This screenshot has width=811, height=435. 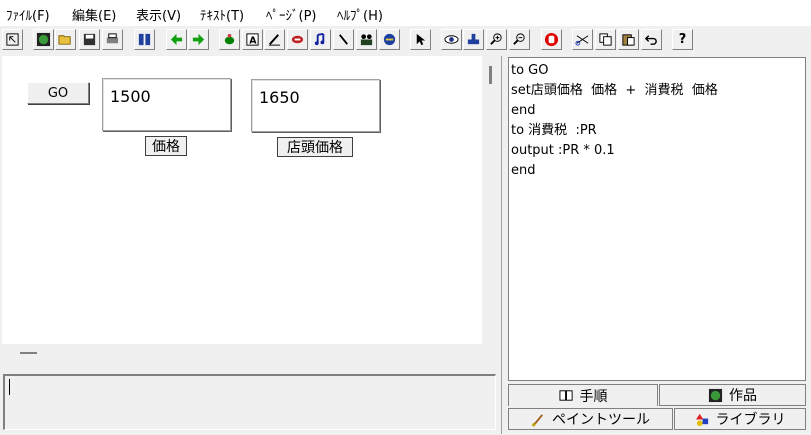 I want to click on menu-file: ﾌｧｲﾙ(F), so click(x=28, y=14).